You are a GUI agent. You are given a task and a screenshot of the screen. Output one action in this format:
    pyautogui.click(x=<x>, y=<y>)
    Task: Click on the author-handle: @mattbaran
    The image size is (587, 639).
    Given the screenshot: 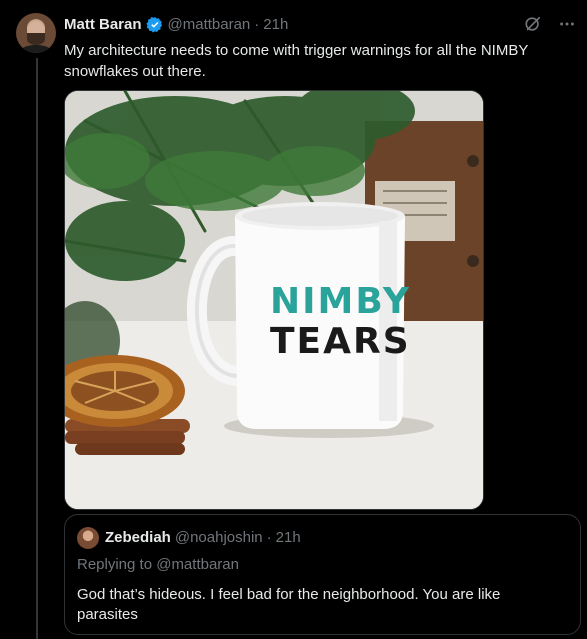 What is the action you would take?
    pyautogui.click(x=209, y=25)
    